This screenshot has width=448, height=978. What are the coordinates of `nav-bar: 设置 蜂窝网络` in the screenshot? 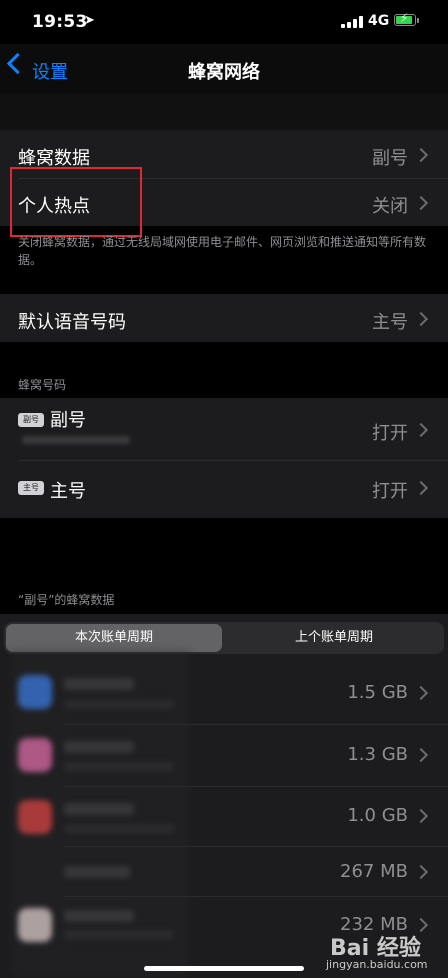 It's located at (224, 69).